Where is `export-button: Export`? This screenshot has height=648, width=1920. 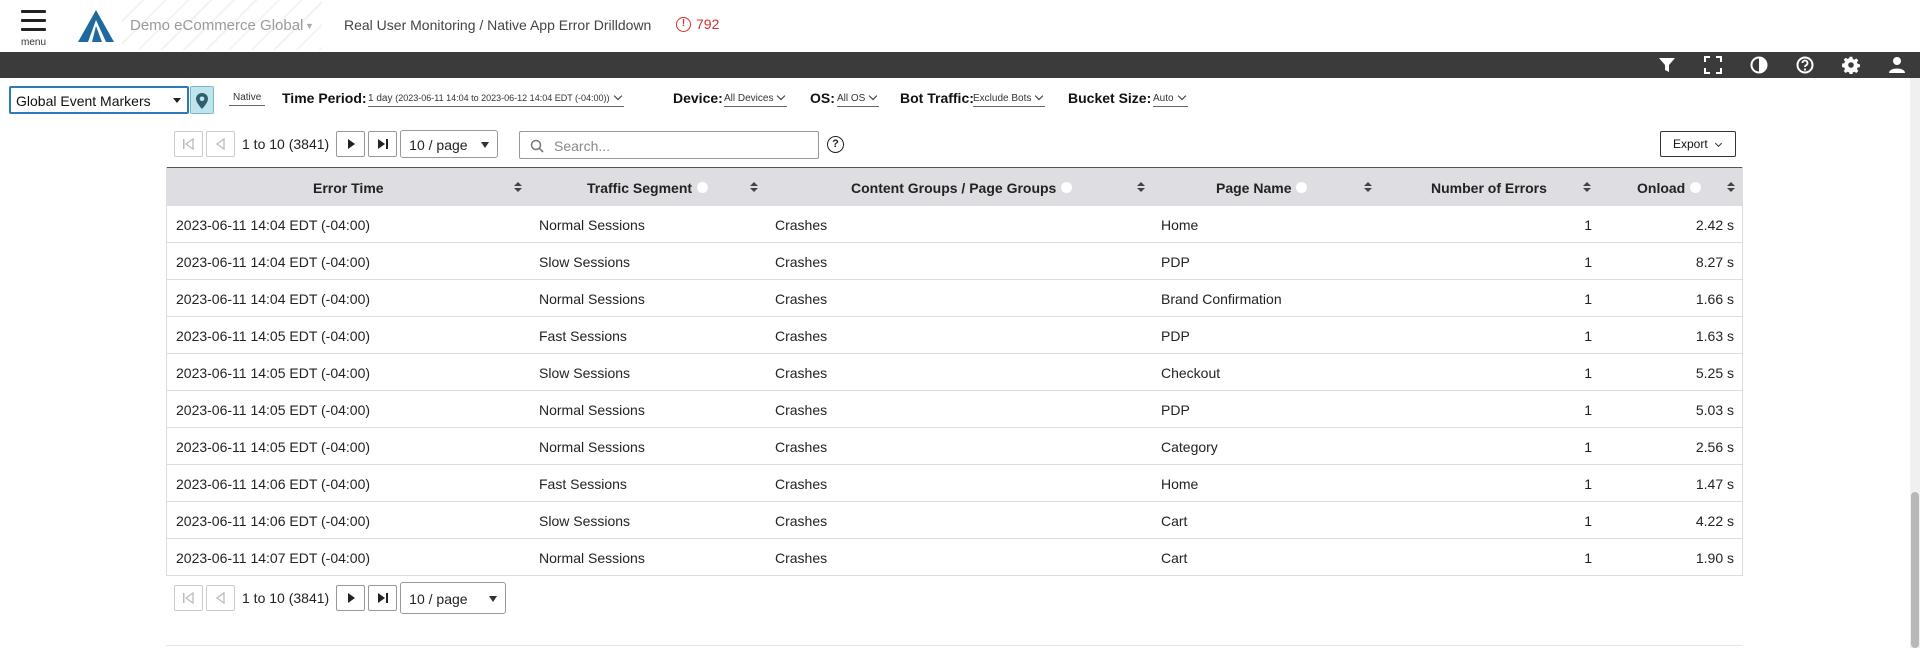 export-button: Export is located at coordinates (1698, 144).